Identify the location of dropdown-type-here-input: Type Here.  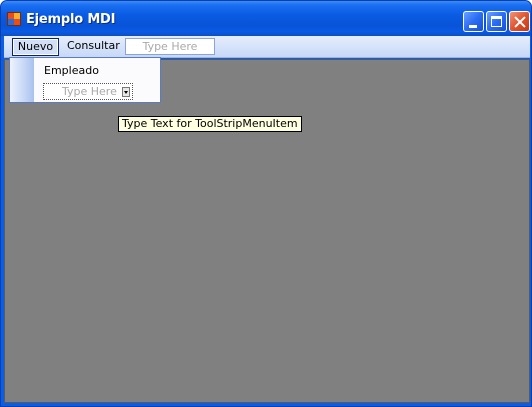
(88, 91).